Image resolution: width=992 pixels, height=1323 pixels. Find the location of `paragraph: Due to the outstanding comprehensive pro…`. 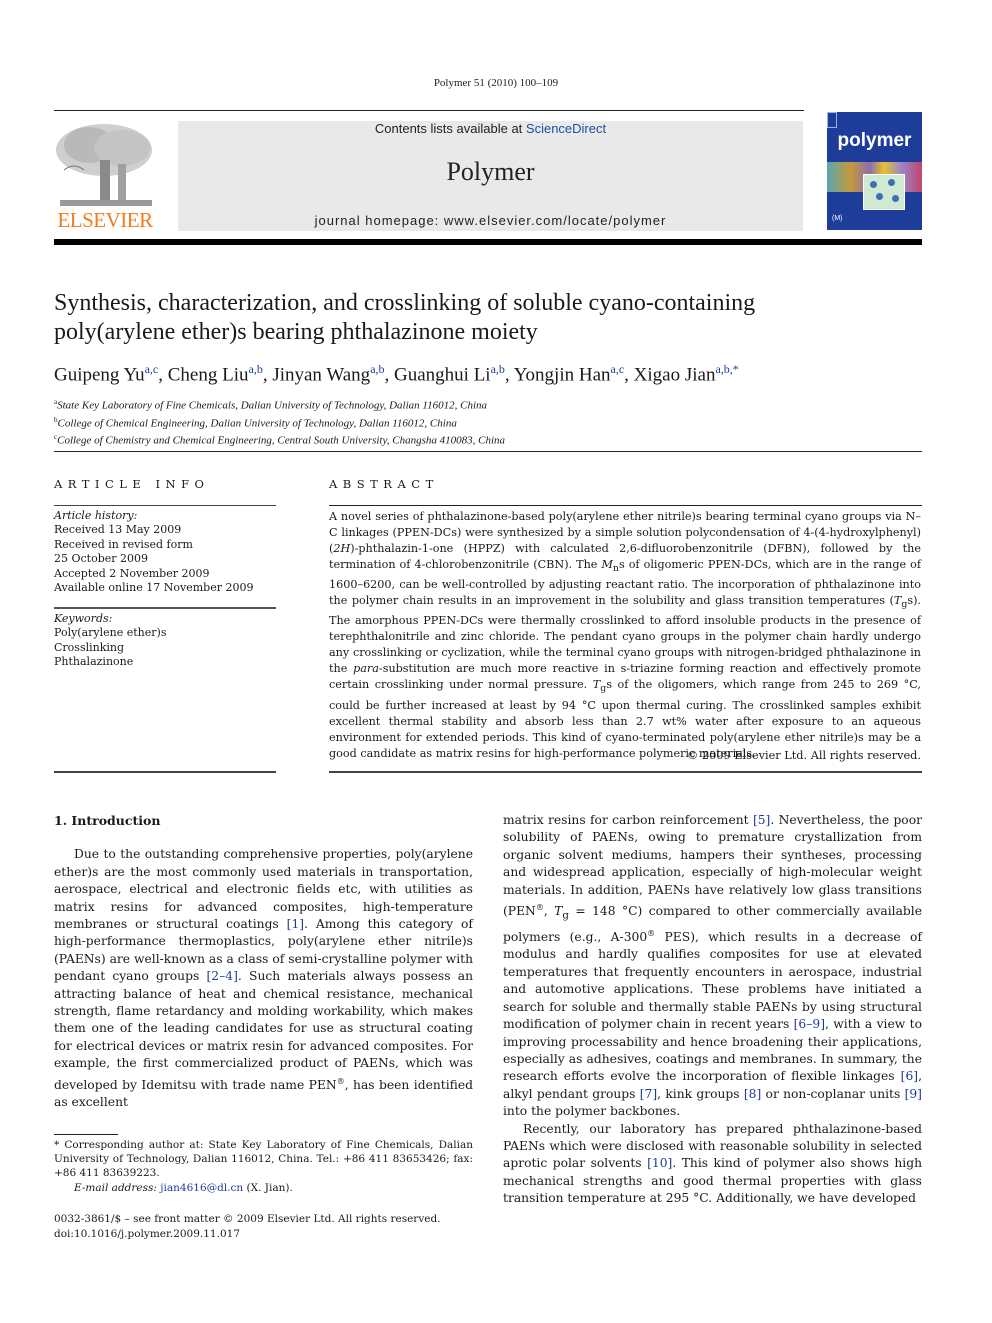

paragraph: Due to the outstanding comprehensive pro… is located at coordinates (264, 978).